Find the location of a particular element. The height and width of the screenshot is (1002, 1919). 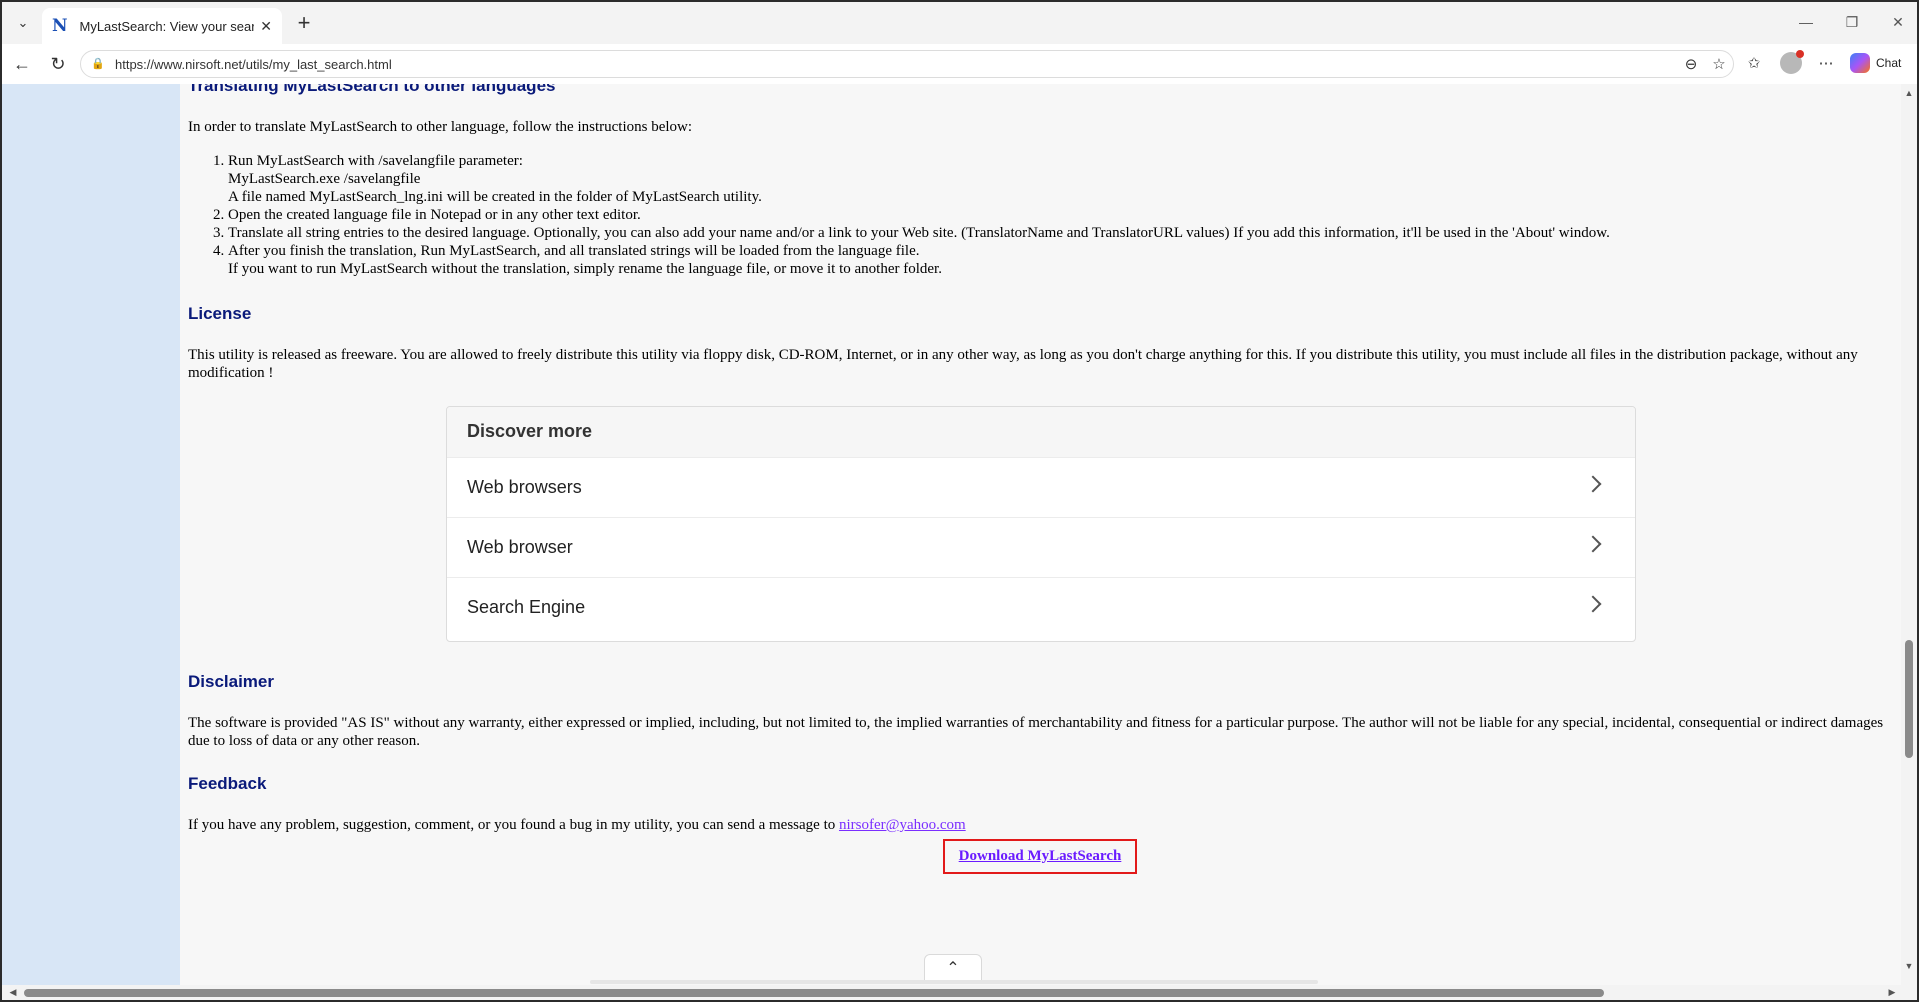

email-link: nirsofer@yahoo.com is located at coordinates (902, 825).